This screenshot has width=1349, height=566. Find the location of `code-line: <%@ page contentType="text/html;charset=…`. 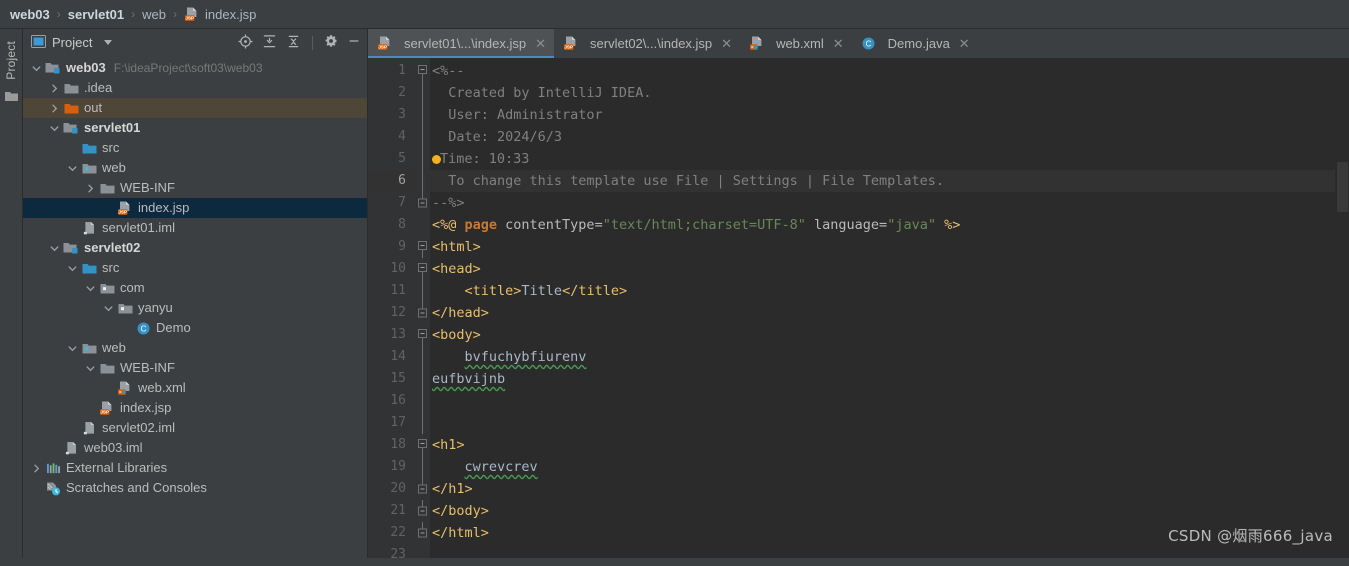

code-line: <%@ page contentType="text/html;charset=… is located at coordinates (882, 225).